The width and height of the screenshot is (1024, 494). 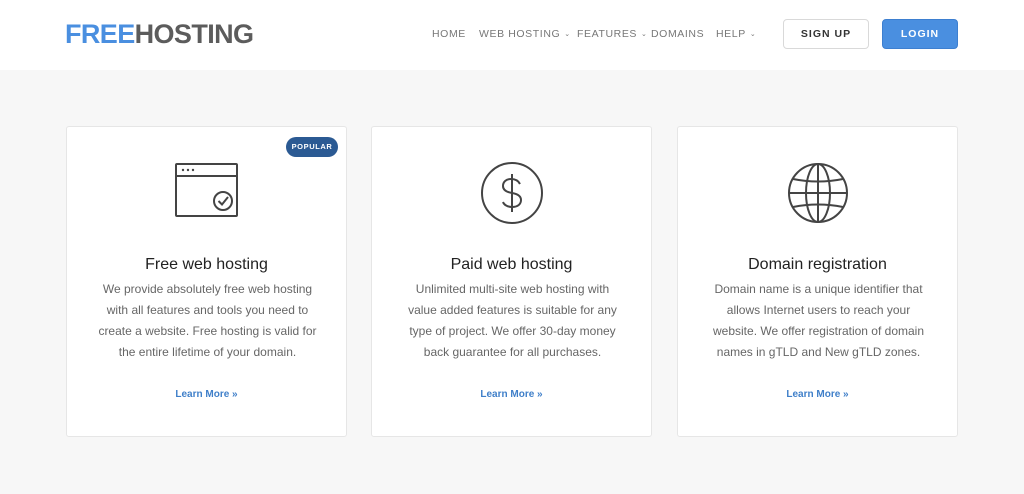 I want to click on nav-home: HOME, so click(x=449, y=34).